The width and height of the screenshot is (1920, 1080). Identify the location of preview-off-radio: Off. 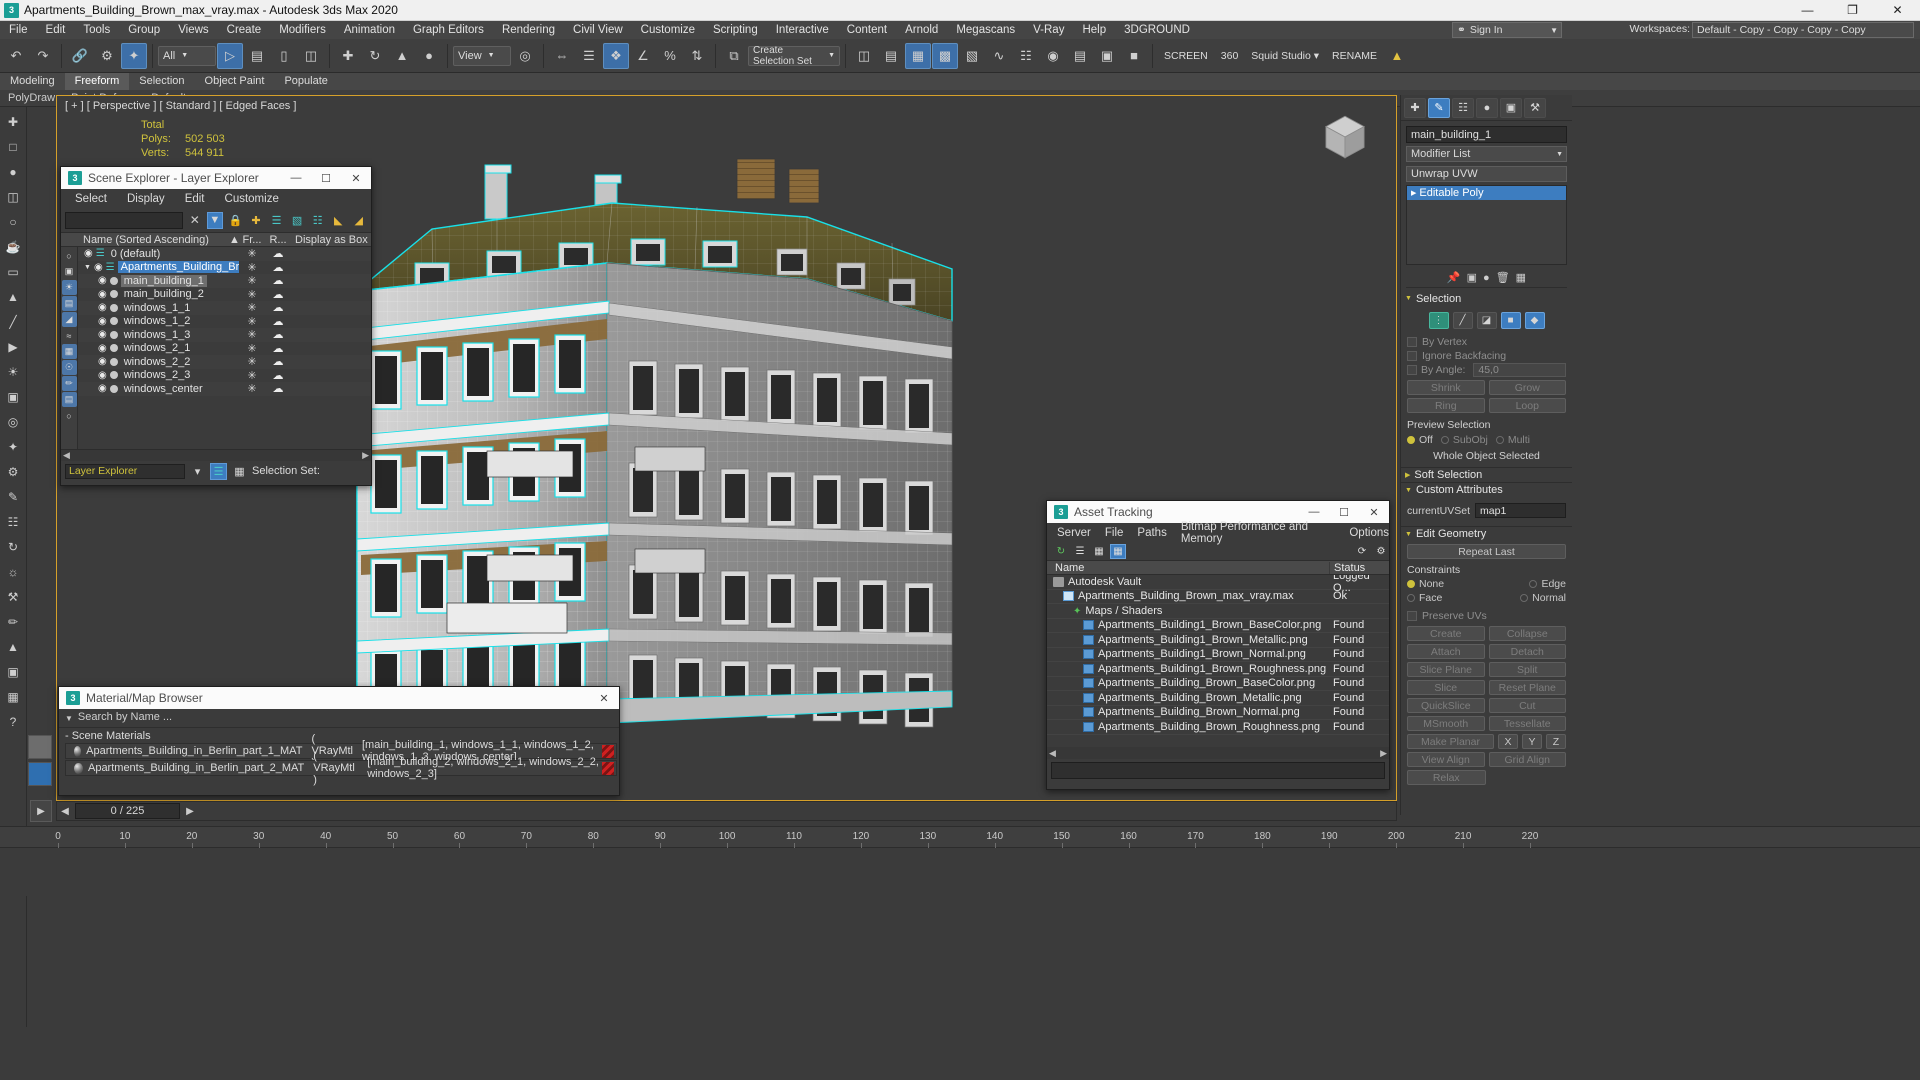
(1420, 440).